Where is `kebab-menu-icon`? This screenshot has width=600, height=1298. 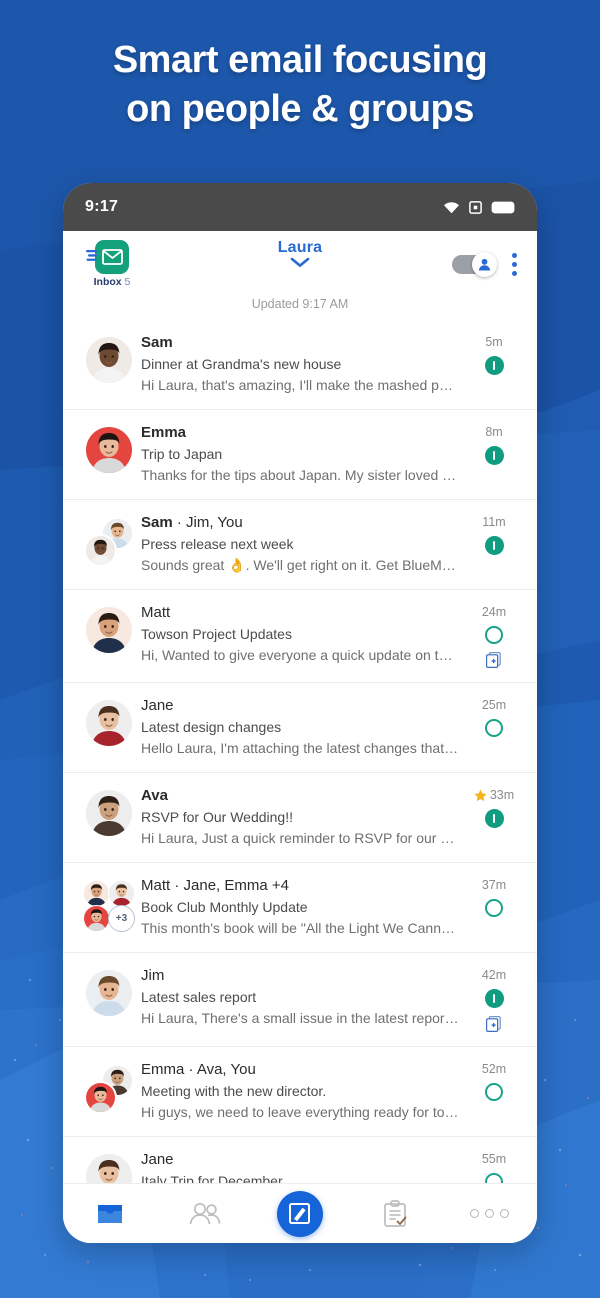
kebab-menu-icon is located at coordinates (514, 264).